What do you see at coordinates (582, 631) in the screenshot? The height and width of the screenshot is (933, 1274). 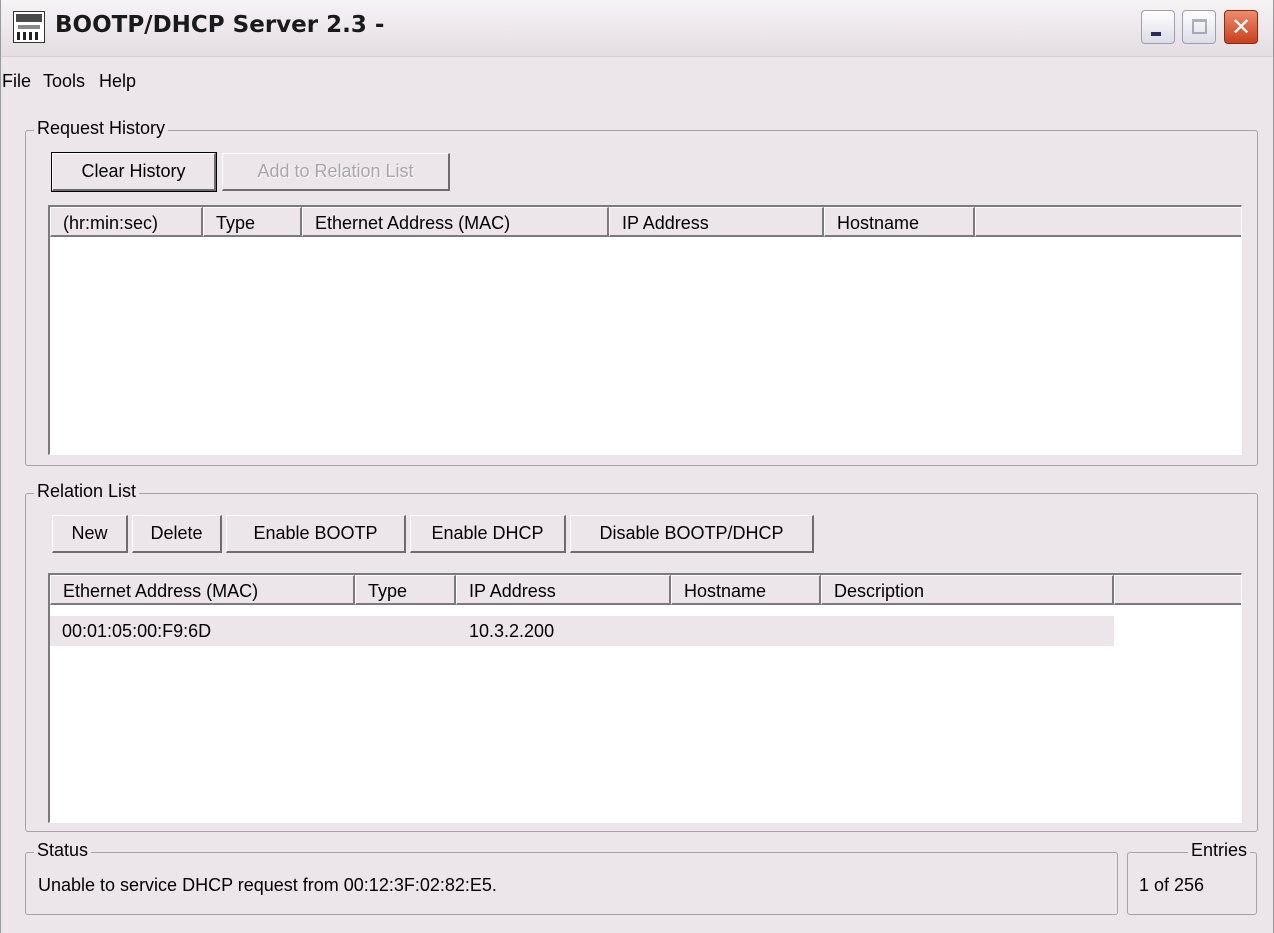 I see `table-row: 00:01:05:00:F9:6D 10.3.2.200` at bounding box center [582, 631].